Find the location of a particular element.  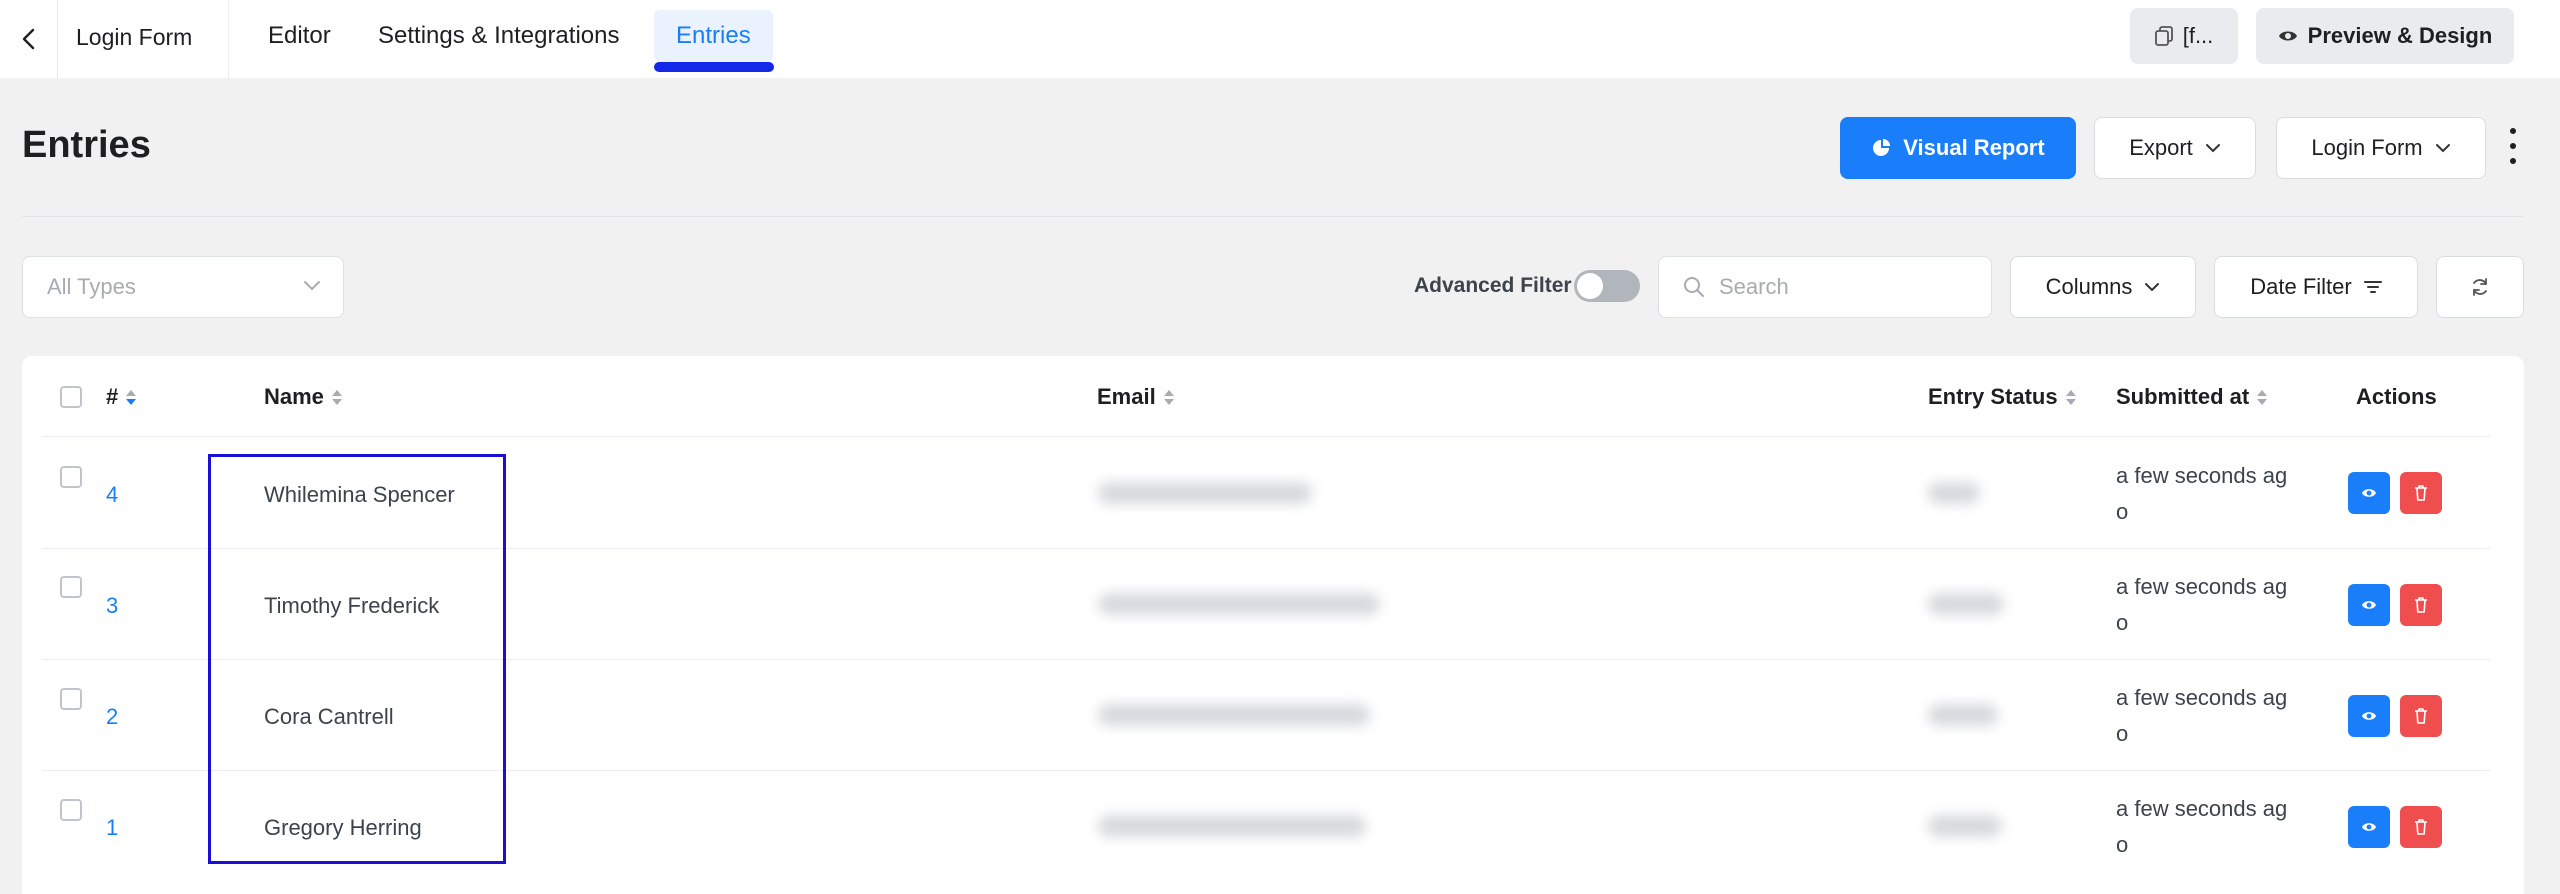

entry-id-link: 4 is located at coordinates (112, 495).